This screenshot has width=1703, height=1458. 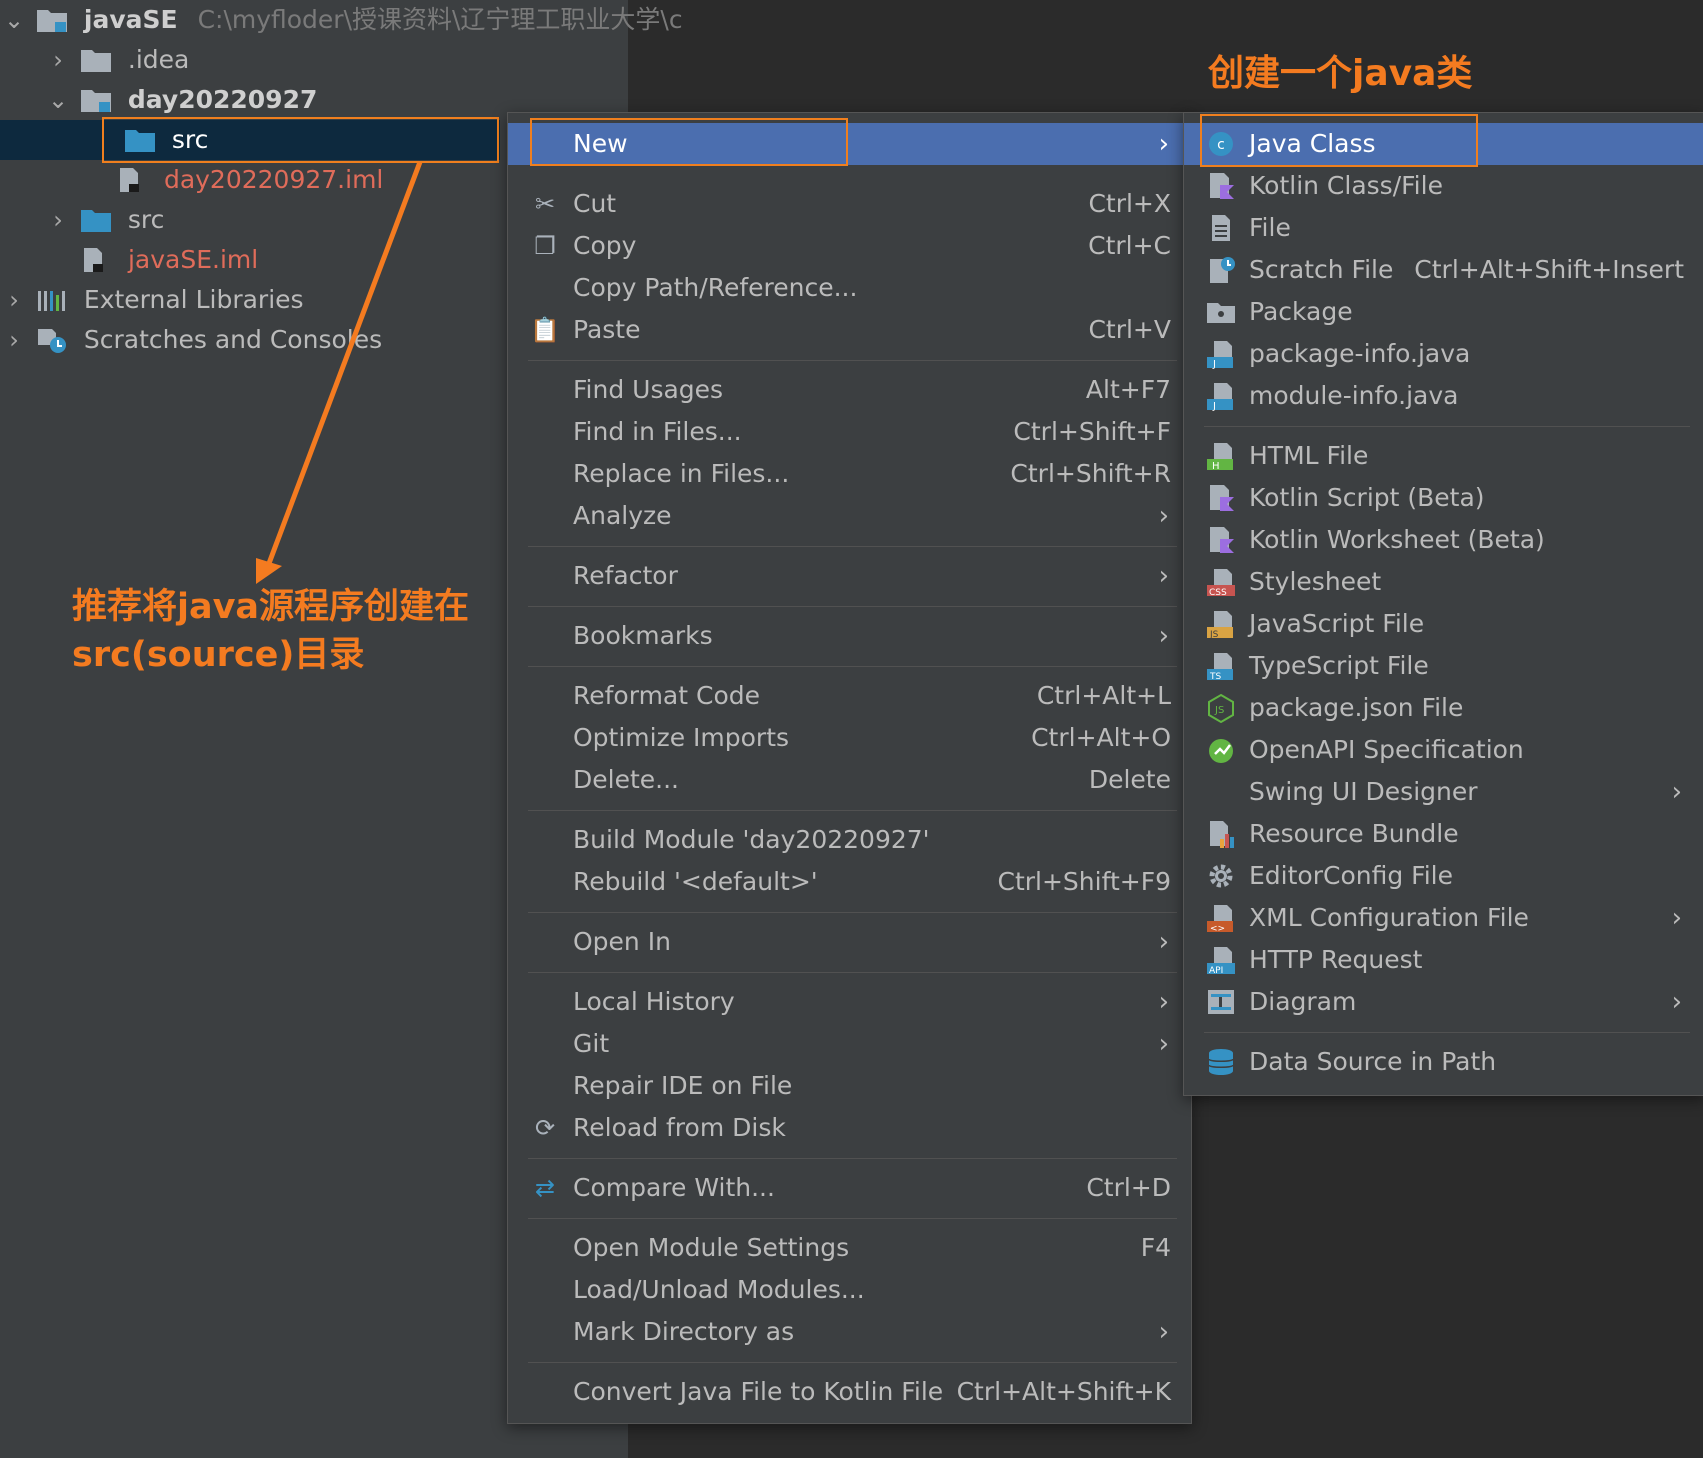 I want to click on menu-item-delete: Delete... Delete, so click(x=849, y=780).